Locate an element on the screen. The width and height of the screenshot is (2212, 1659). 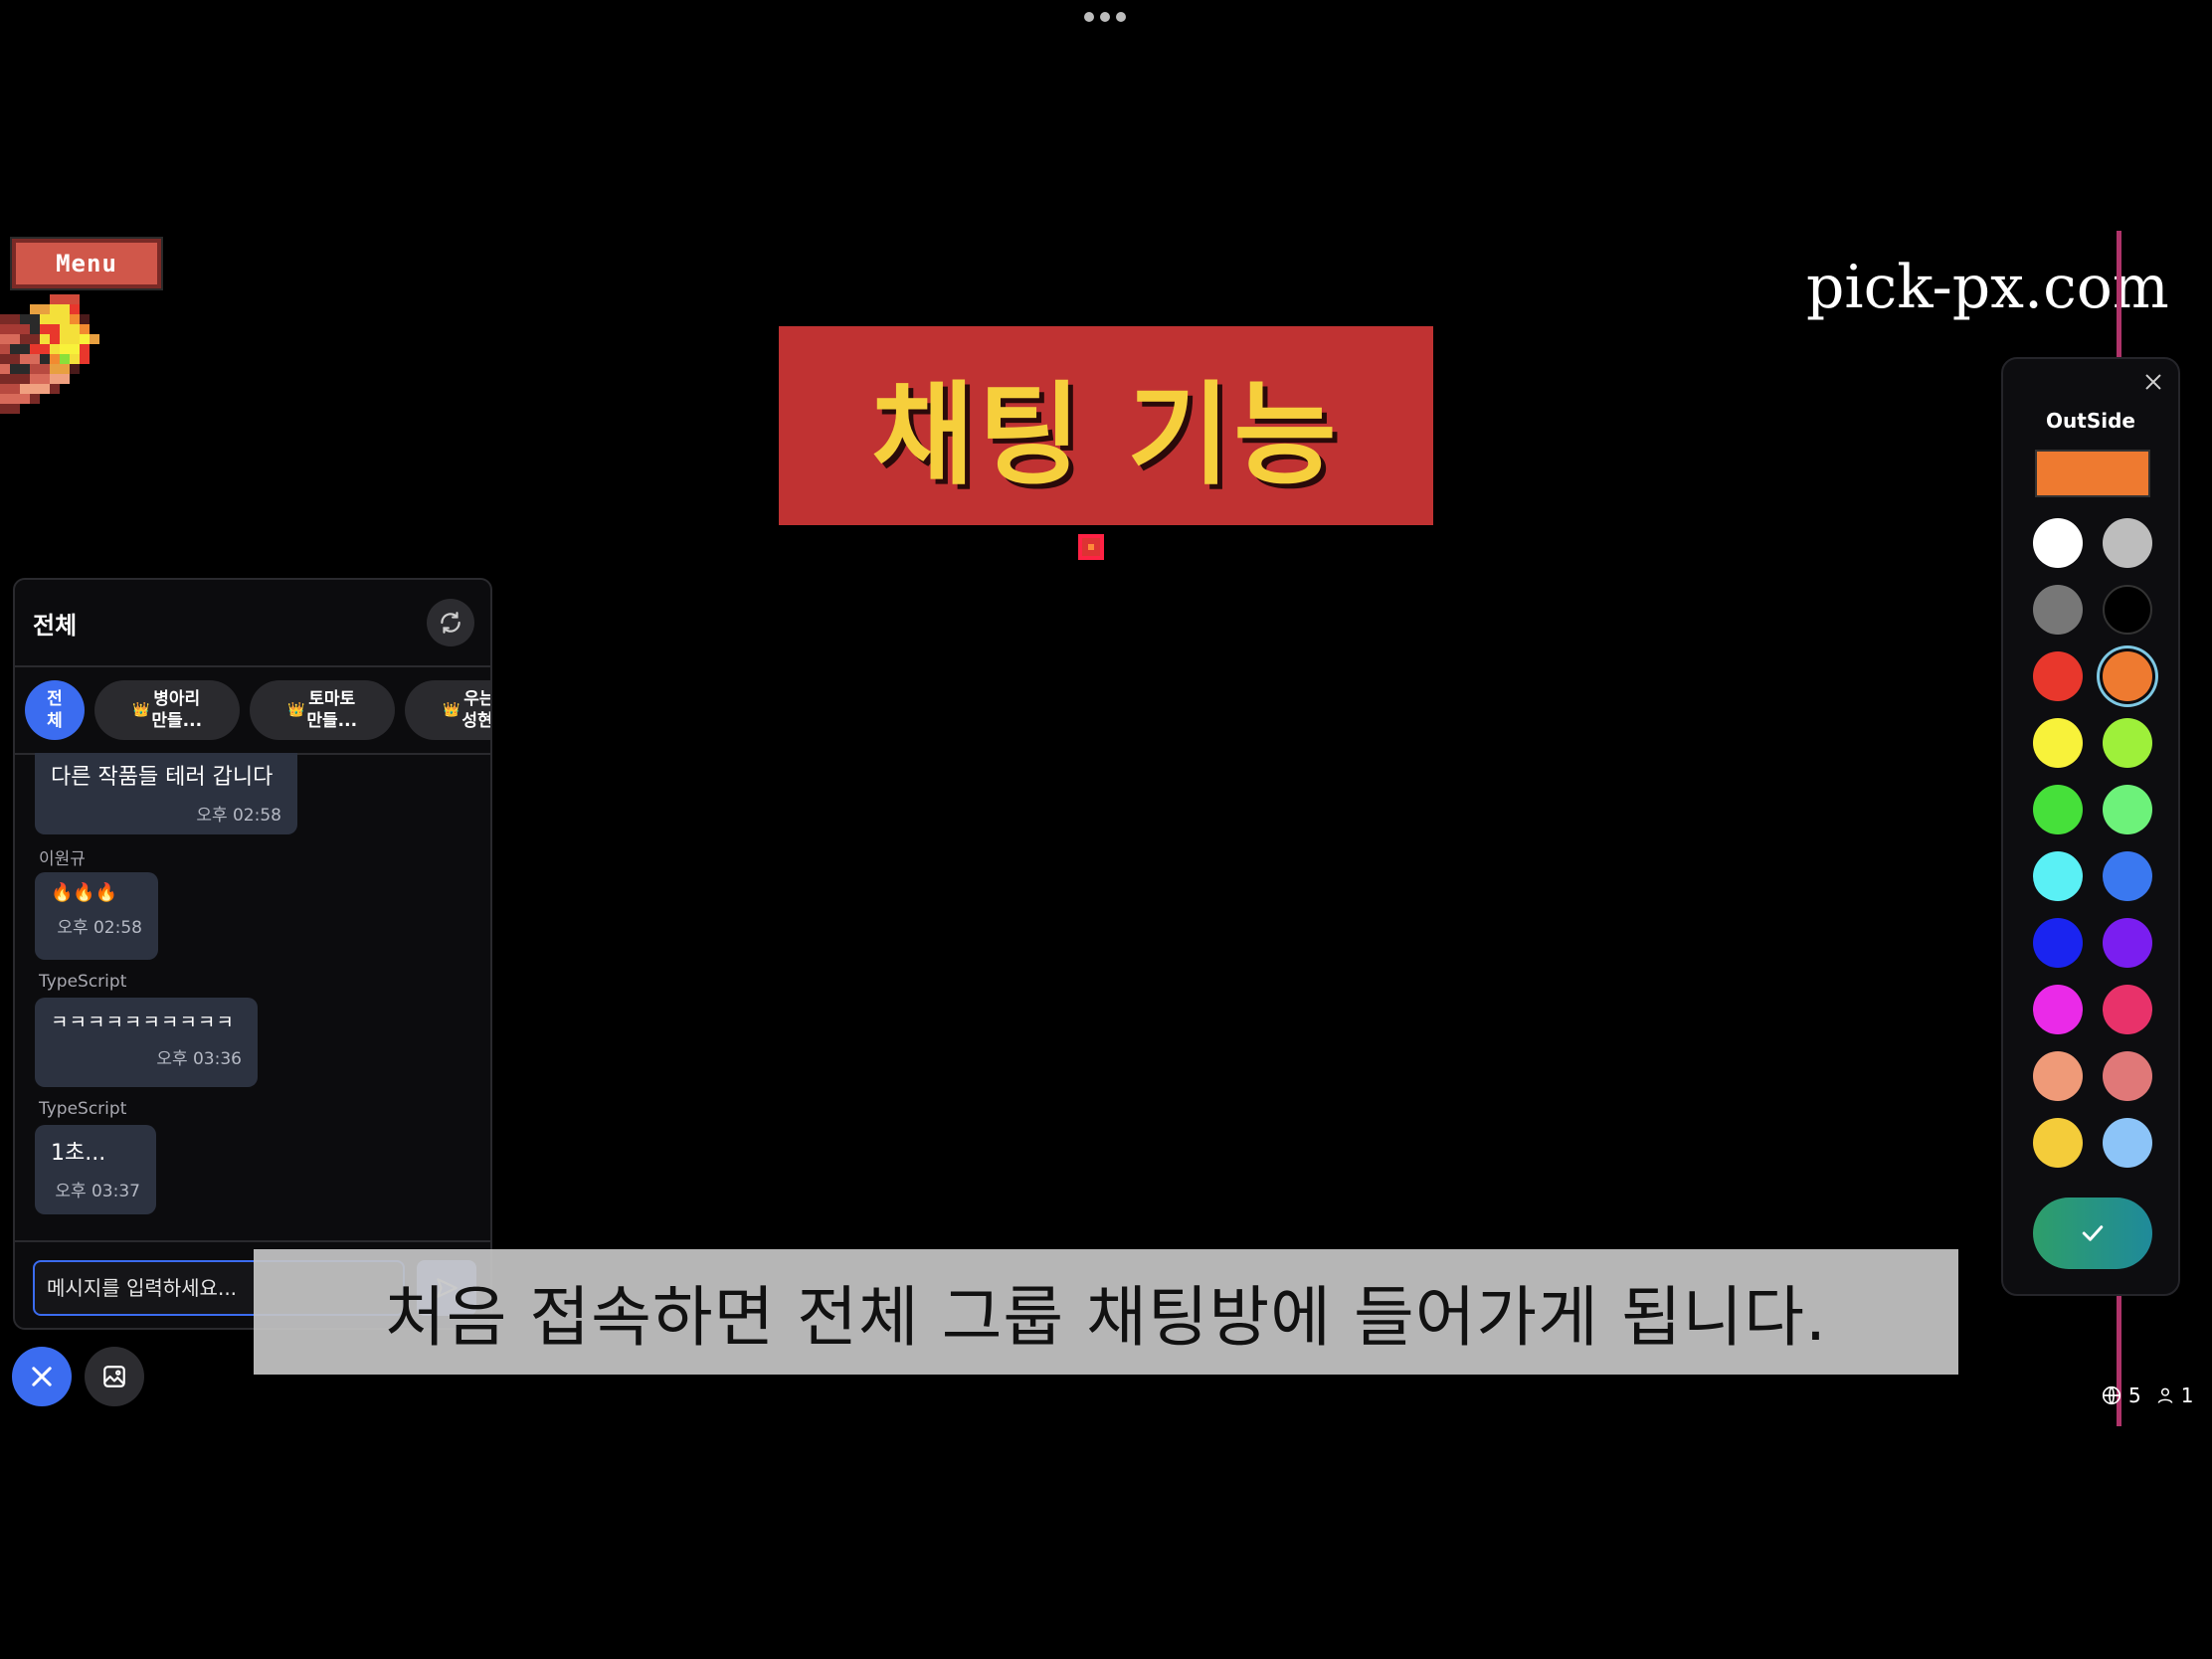
close-chat-button is located at coordinates (42, 1376).